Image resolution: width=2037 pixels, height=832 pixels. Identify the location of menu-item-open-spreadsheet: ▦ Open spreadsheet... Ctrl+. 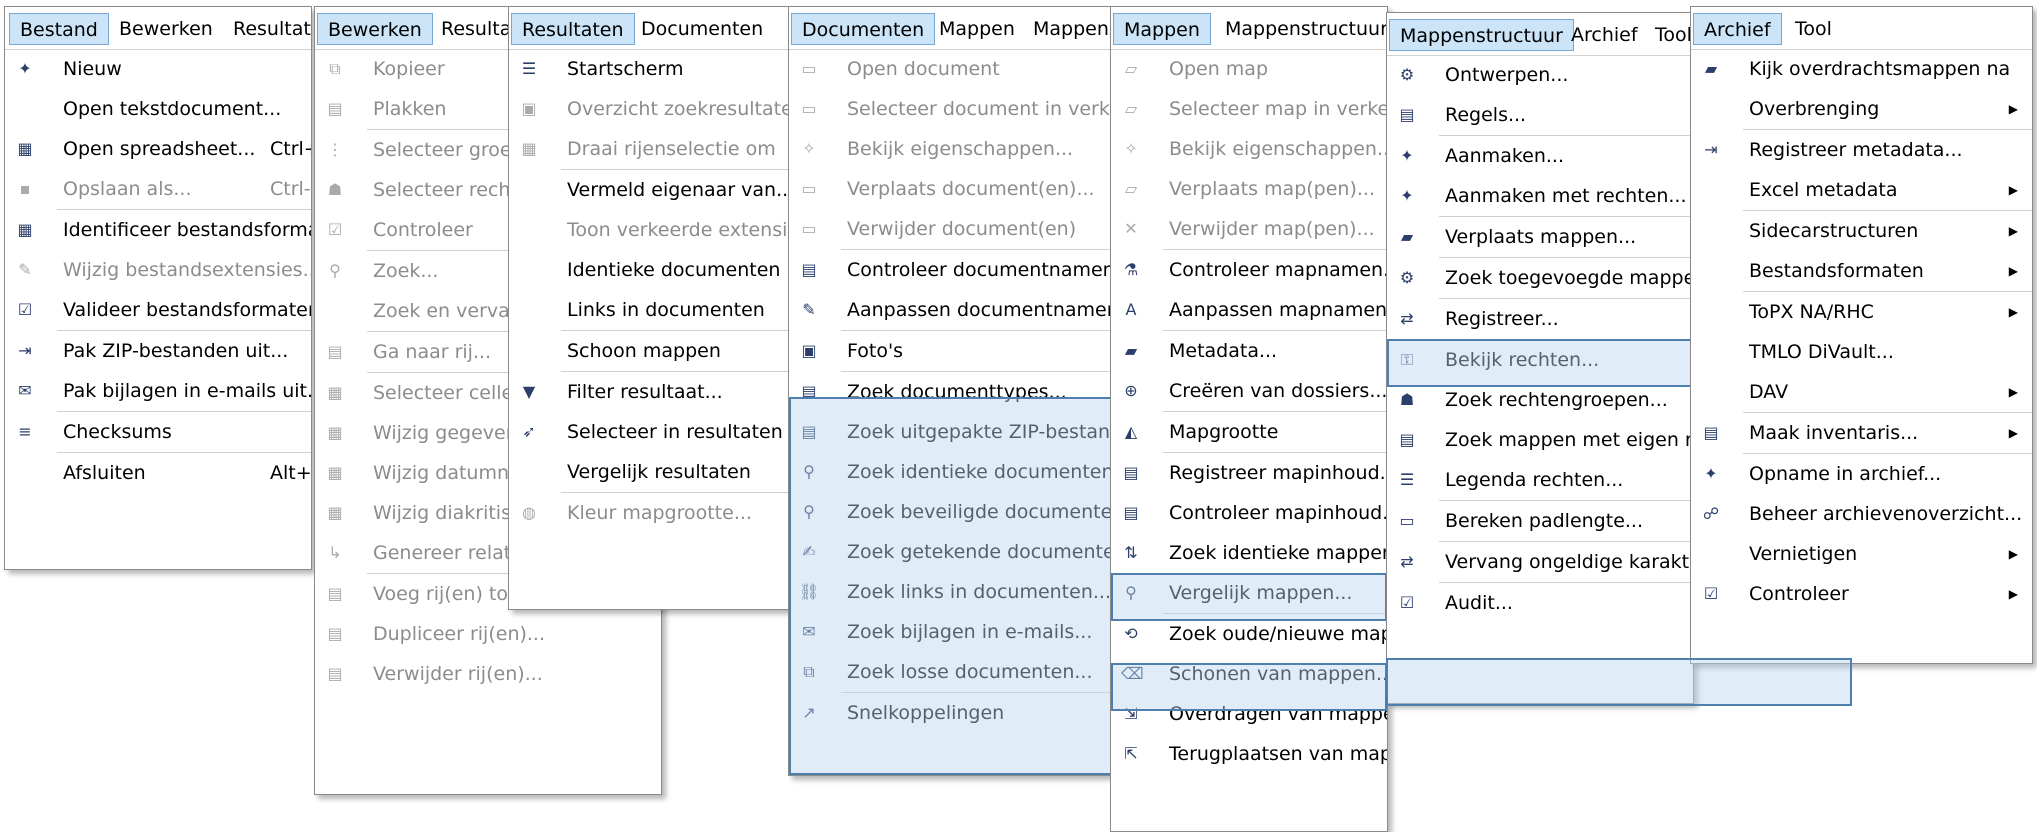
(158, 149).